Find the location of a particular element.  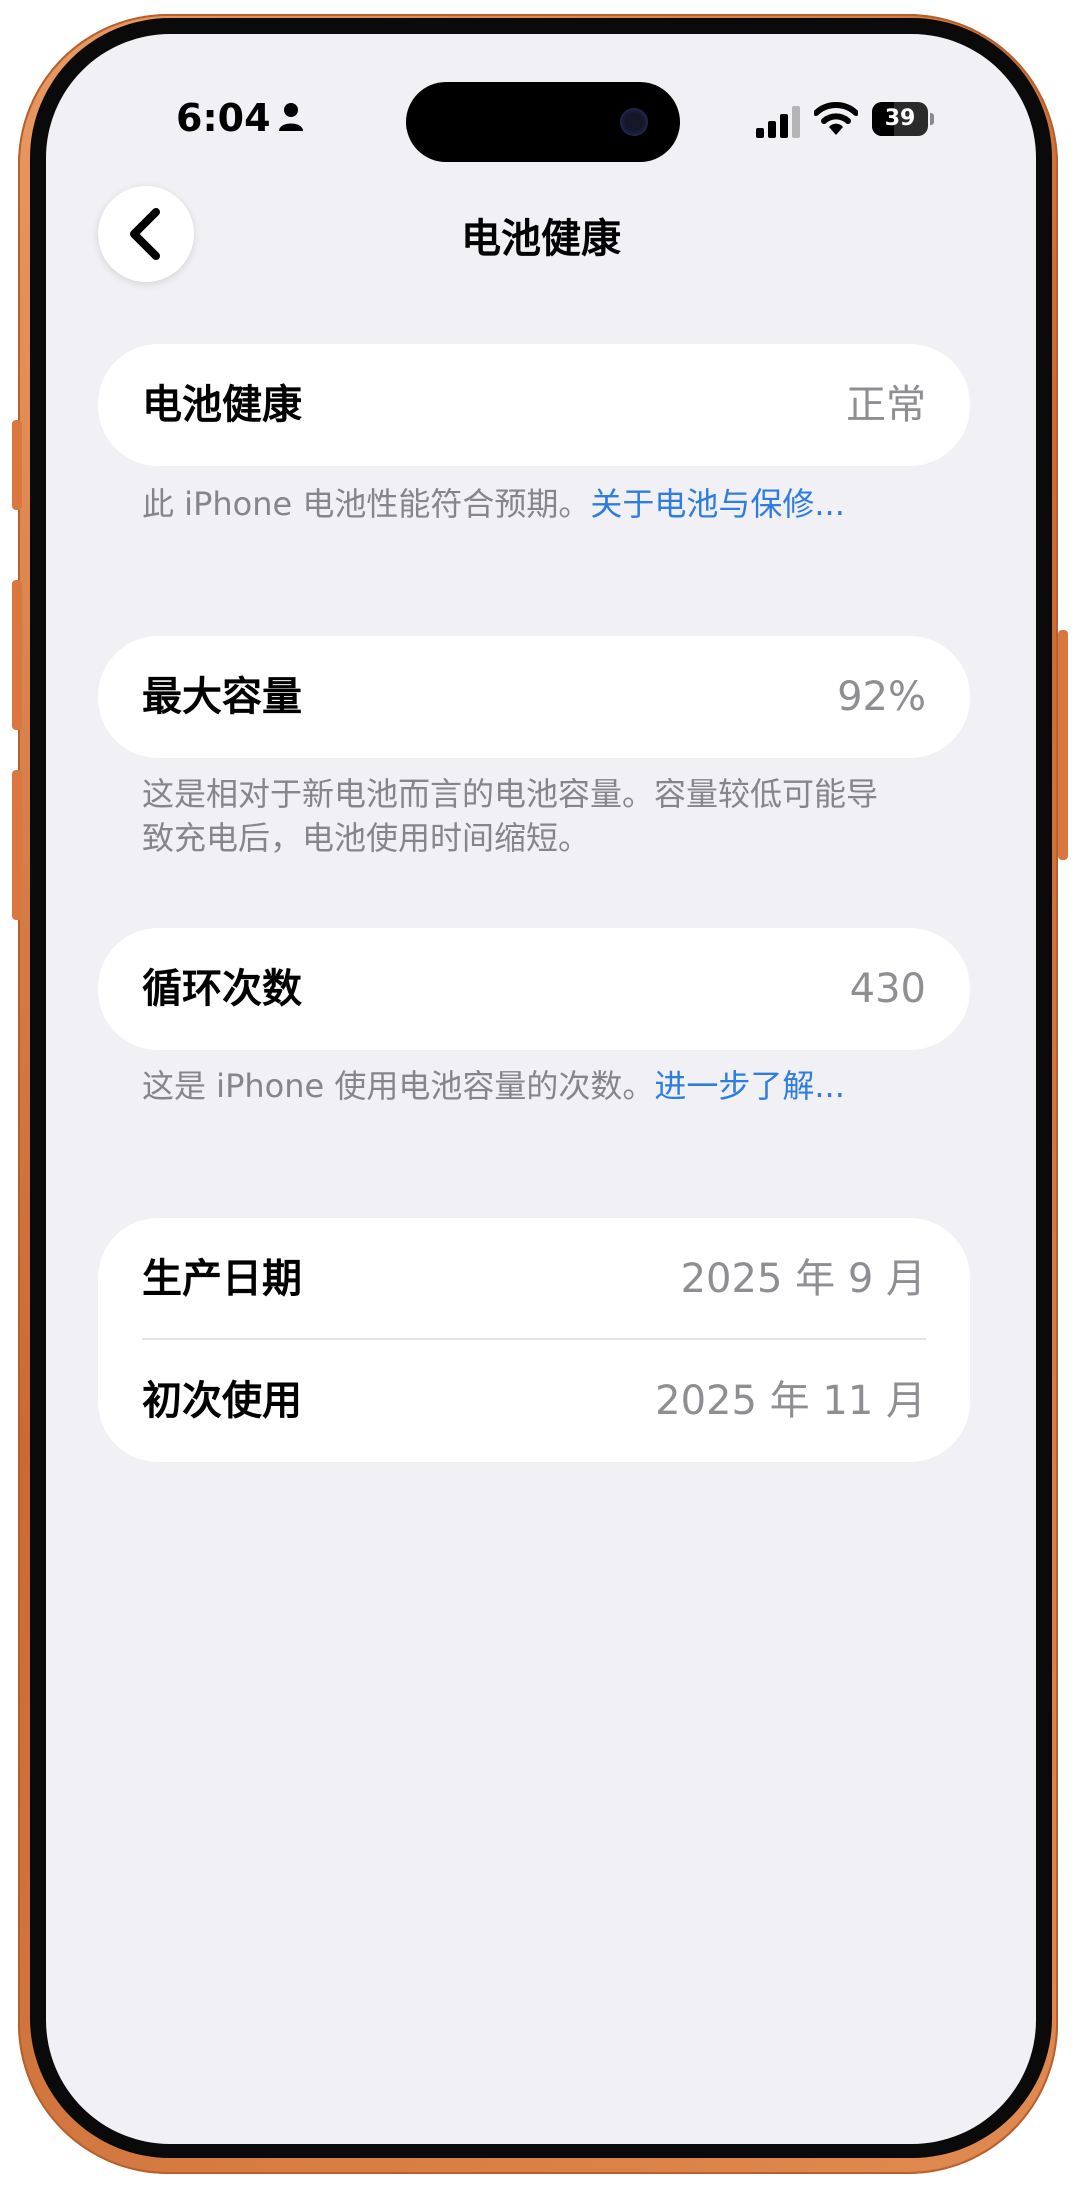

battery-health-card: 电池健康 正常 is located at coordinates (534, 405).